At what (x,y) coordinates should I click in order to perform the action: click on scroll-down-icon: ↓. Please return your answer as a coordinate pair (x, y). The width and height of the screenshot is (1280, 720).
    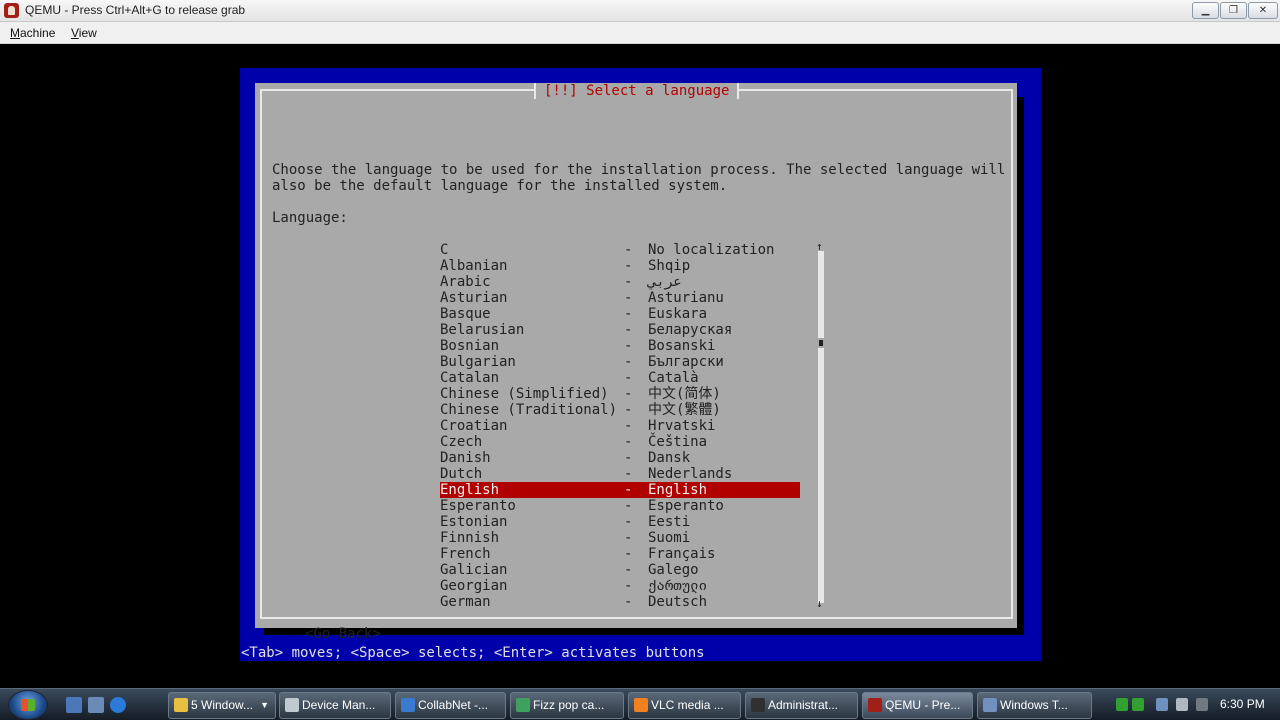
    Looking at the image, I should click on (819, 603).